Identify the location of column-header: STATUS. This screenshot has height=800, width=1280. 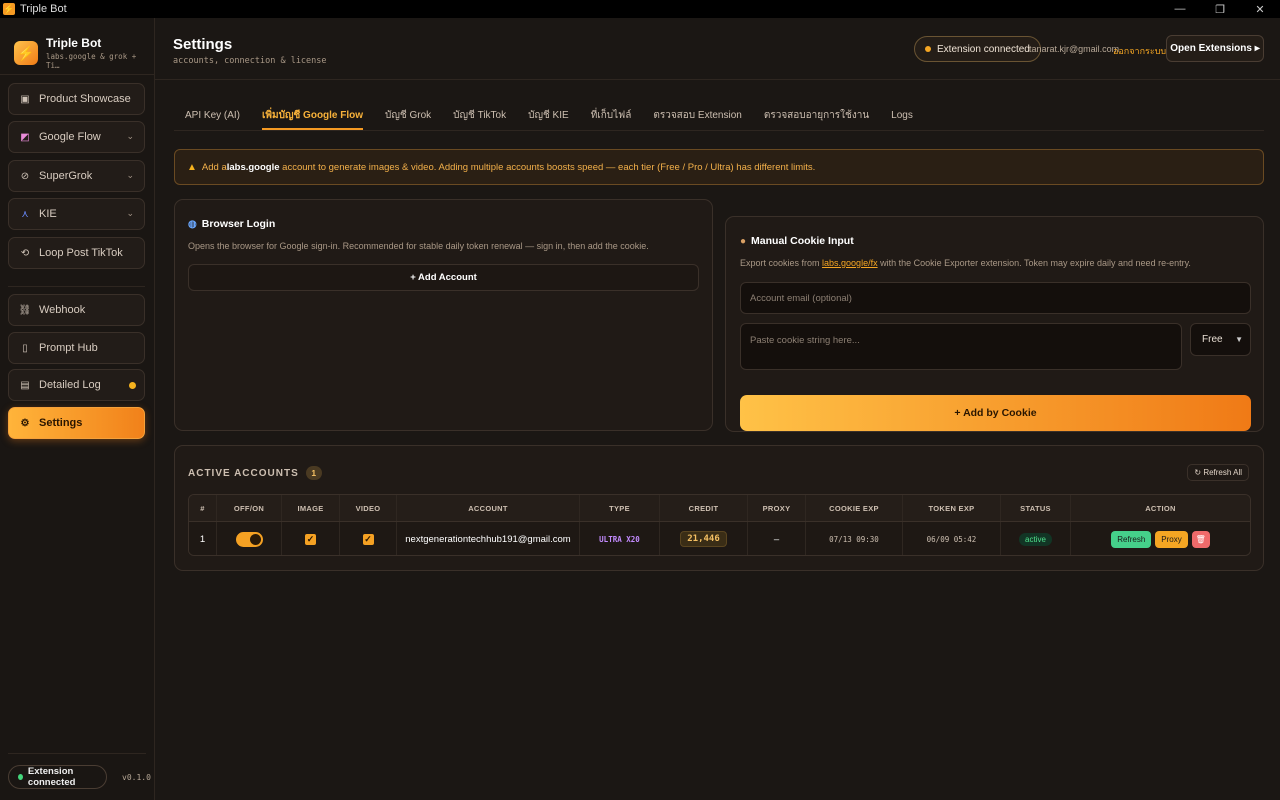
(1036, 508).